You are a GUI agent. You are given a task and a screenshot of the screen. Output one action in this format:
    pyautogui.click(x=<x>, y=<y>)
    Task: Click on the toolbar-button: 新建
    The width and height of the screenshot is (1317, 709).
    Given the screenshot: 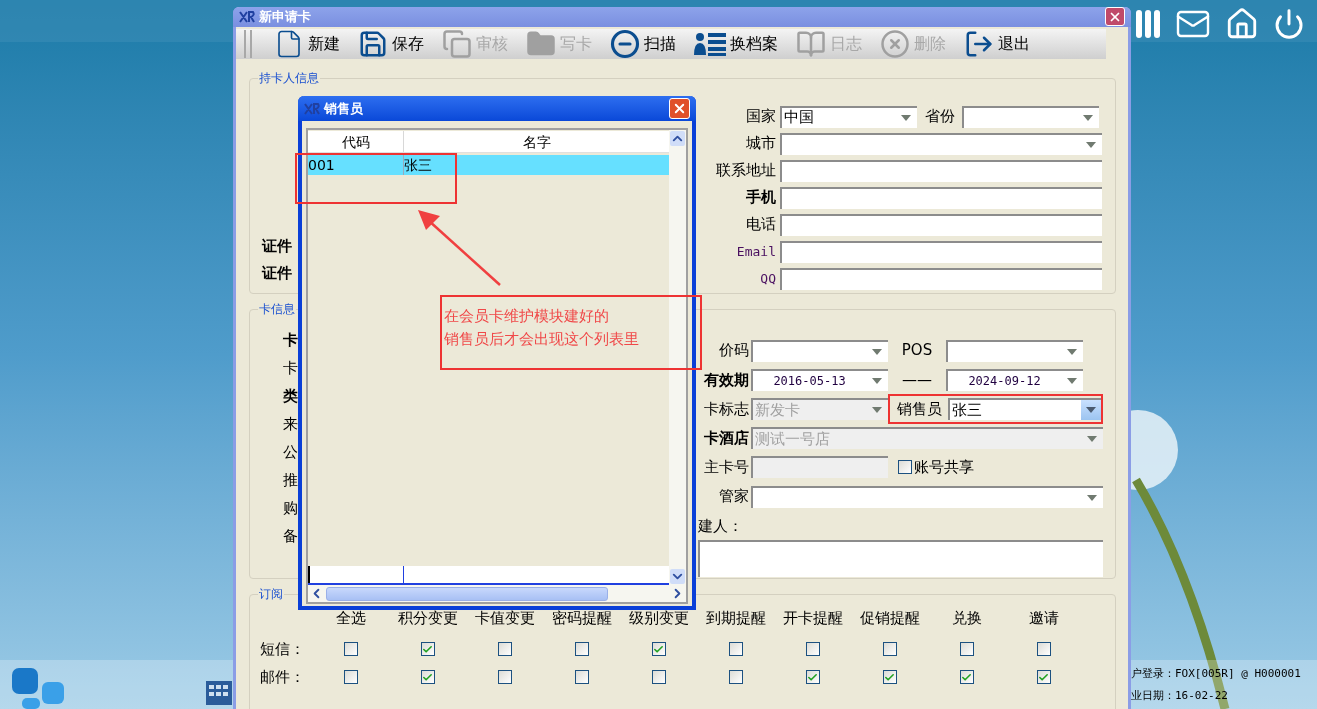 What is the action you would take?
    pyautogui.click(x=307, y=43)
    